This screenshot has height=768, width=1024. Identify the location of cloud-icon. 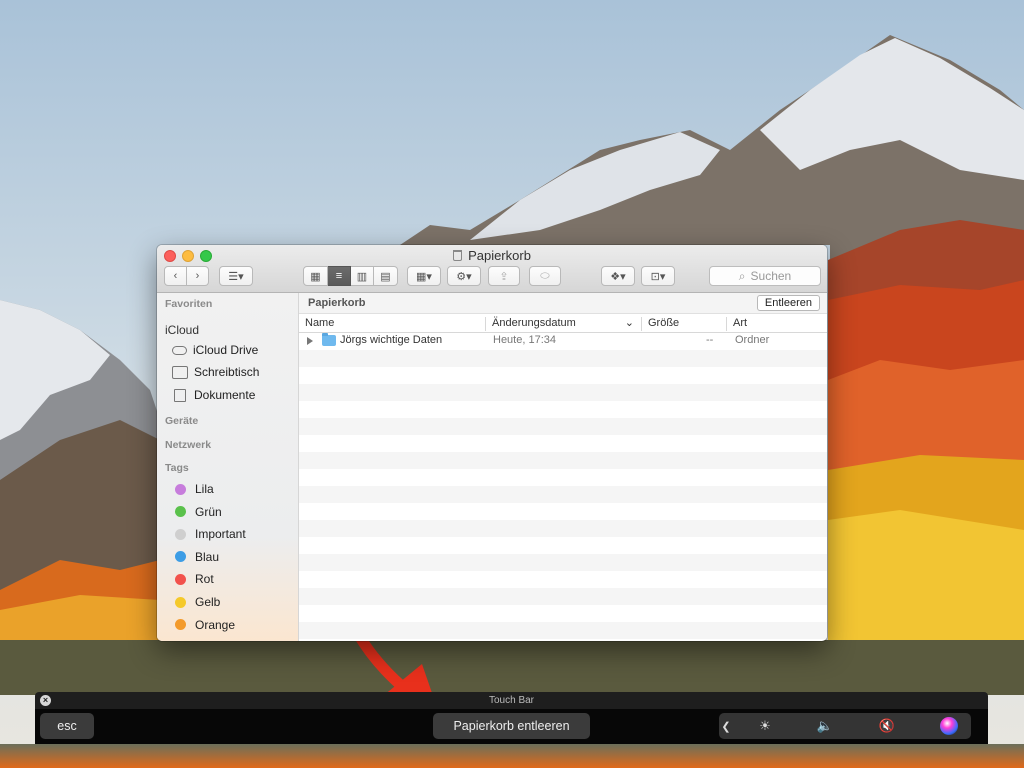
(179, 350).